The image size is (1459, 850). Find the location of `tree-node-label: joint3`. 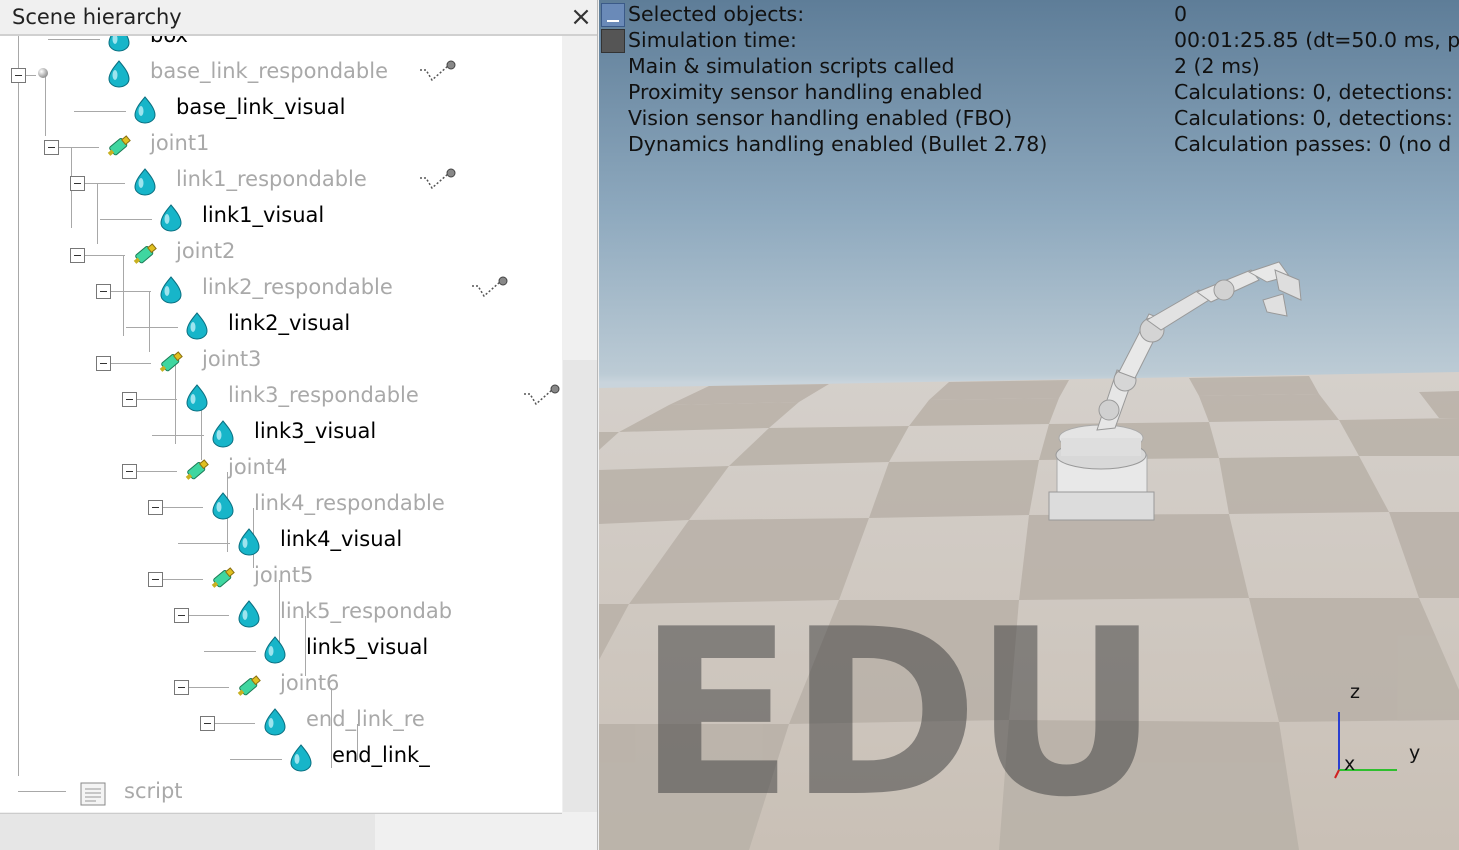

tree-node-label: joint3 is located at coordinates (232, 359).